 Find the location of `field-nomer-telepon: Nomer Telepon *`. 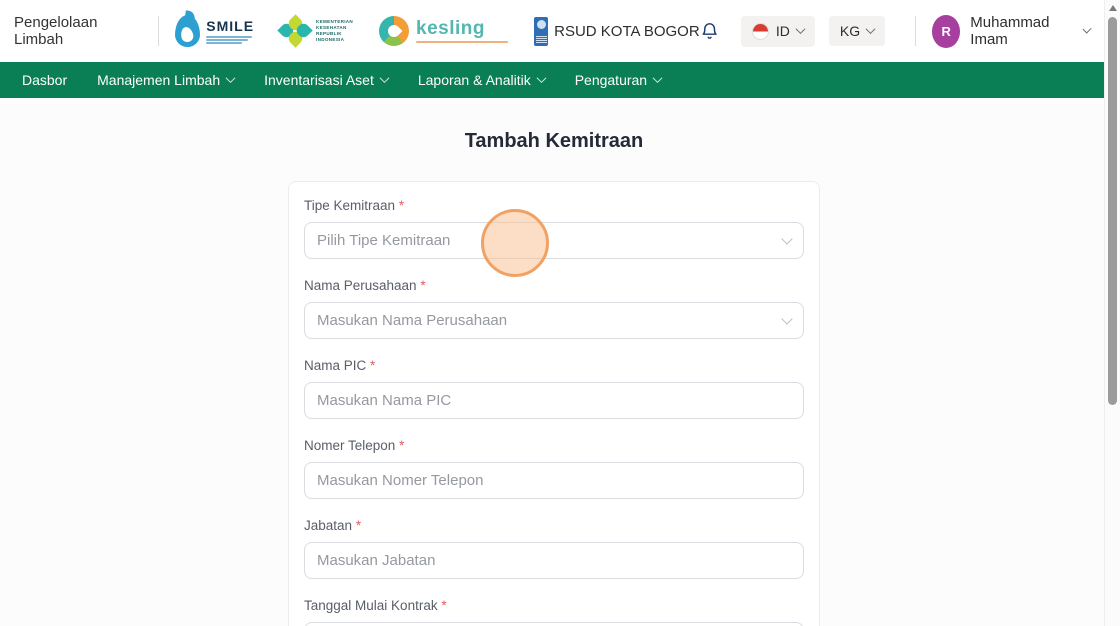

field-nomer-telepon: Nomer Telepon * is located at coordinates (554, 468).